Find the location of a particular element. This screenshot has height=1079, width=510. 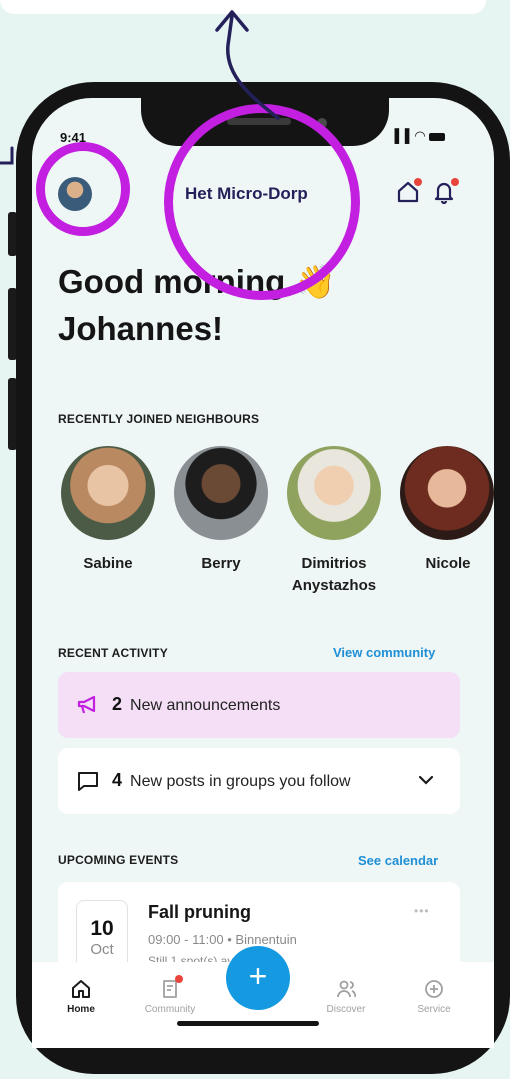

event-more-icon: ••• is located at coordinates (422, 911).